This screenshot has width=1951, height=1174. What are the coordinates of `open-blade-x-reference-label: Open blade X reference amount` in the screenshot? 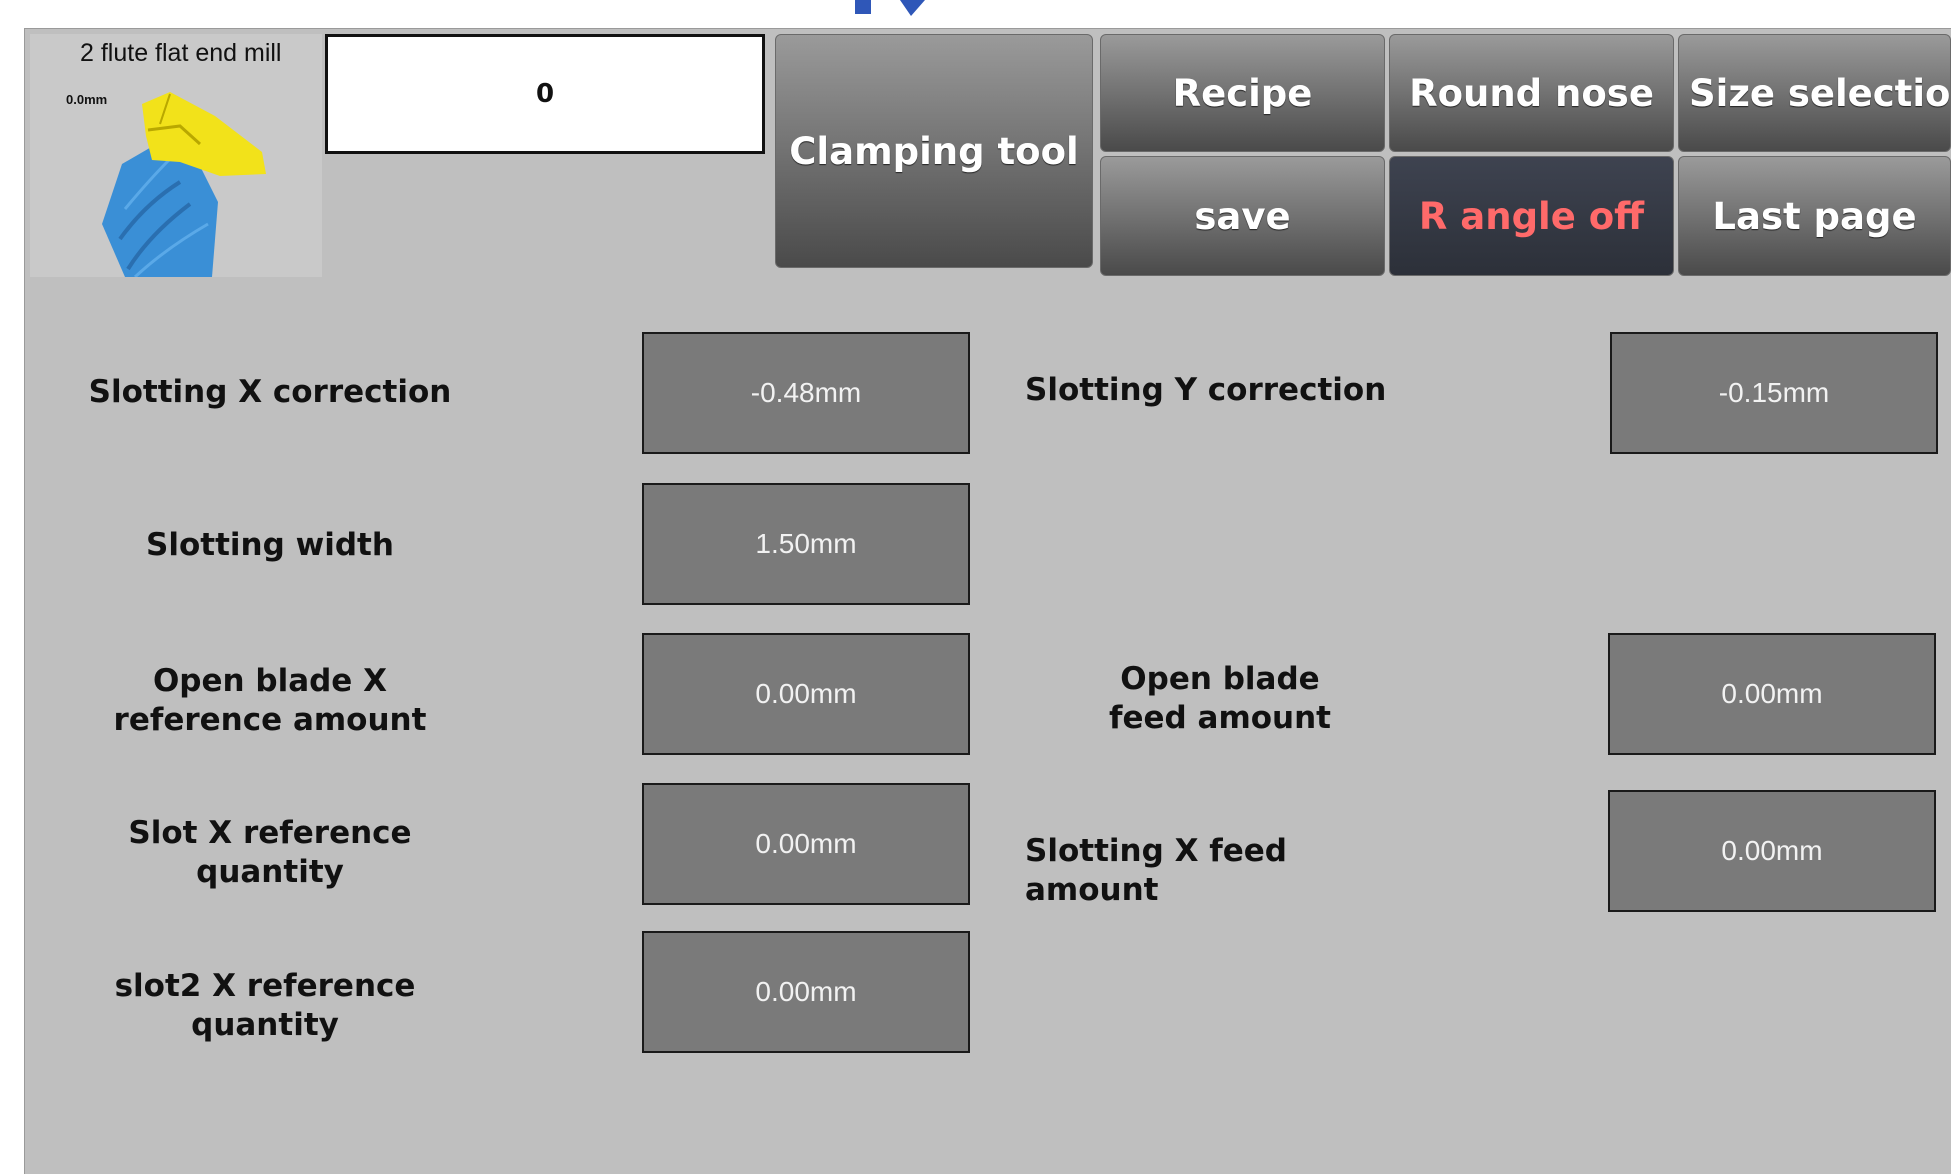 It's located at (270, 700).